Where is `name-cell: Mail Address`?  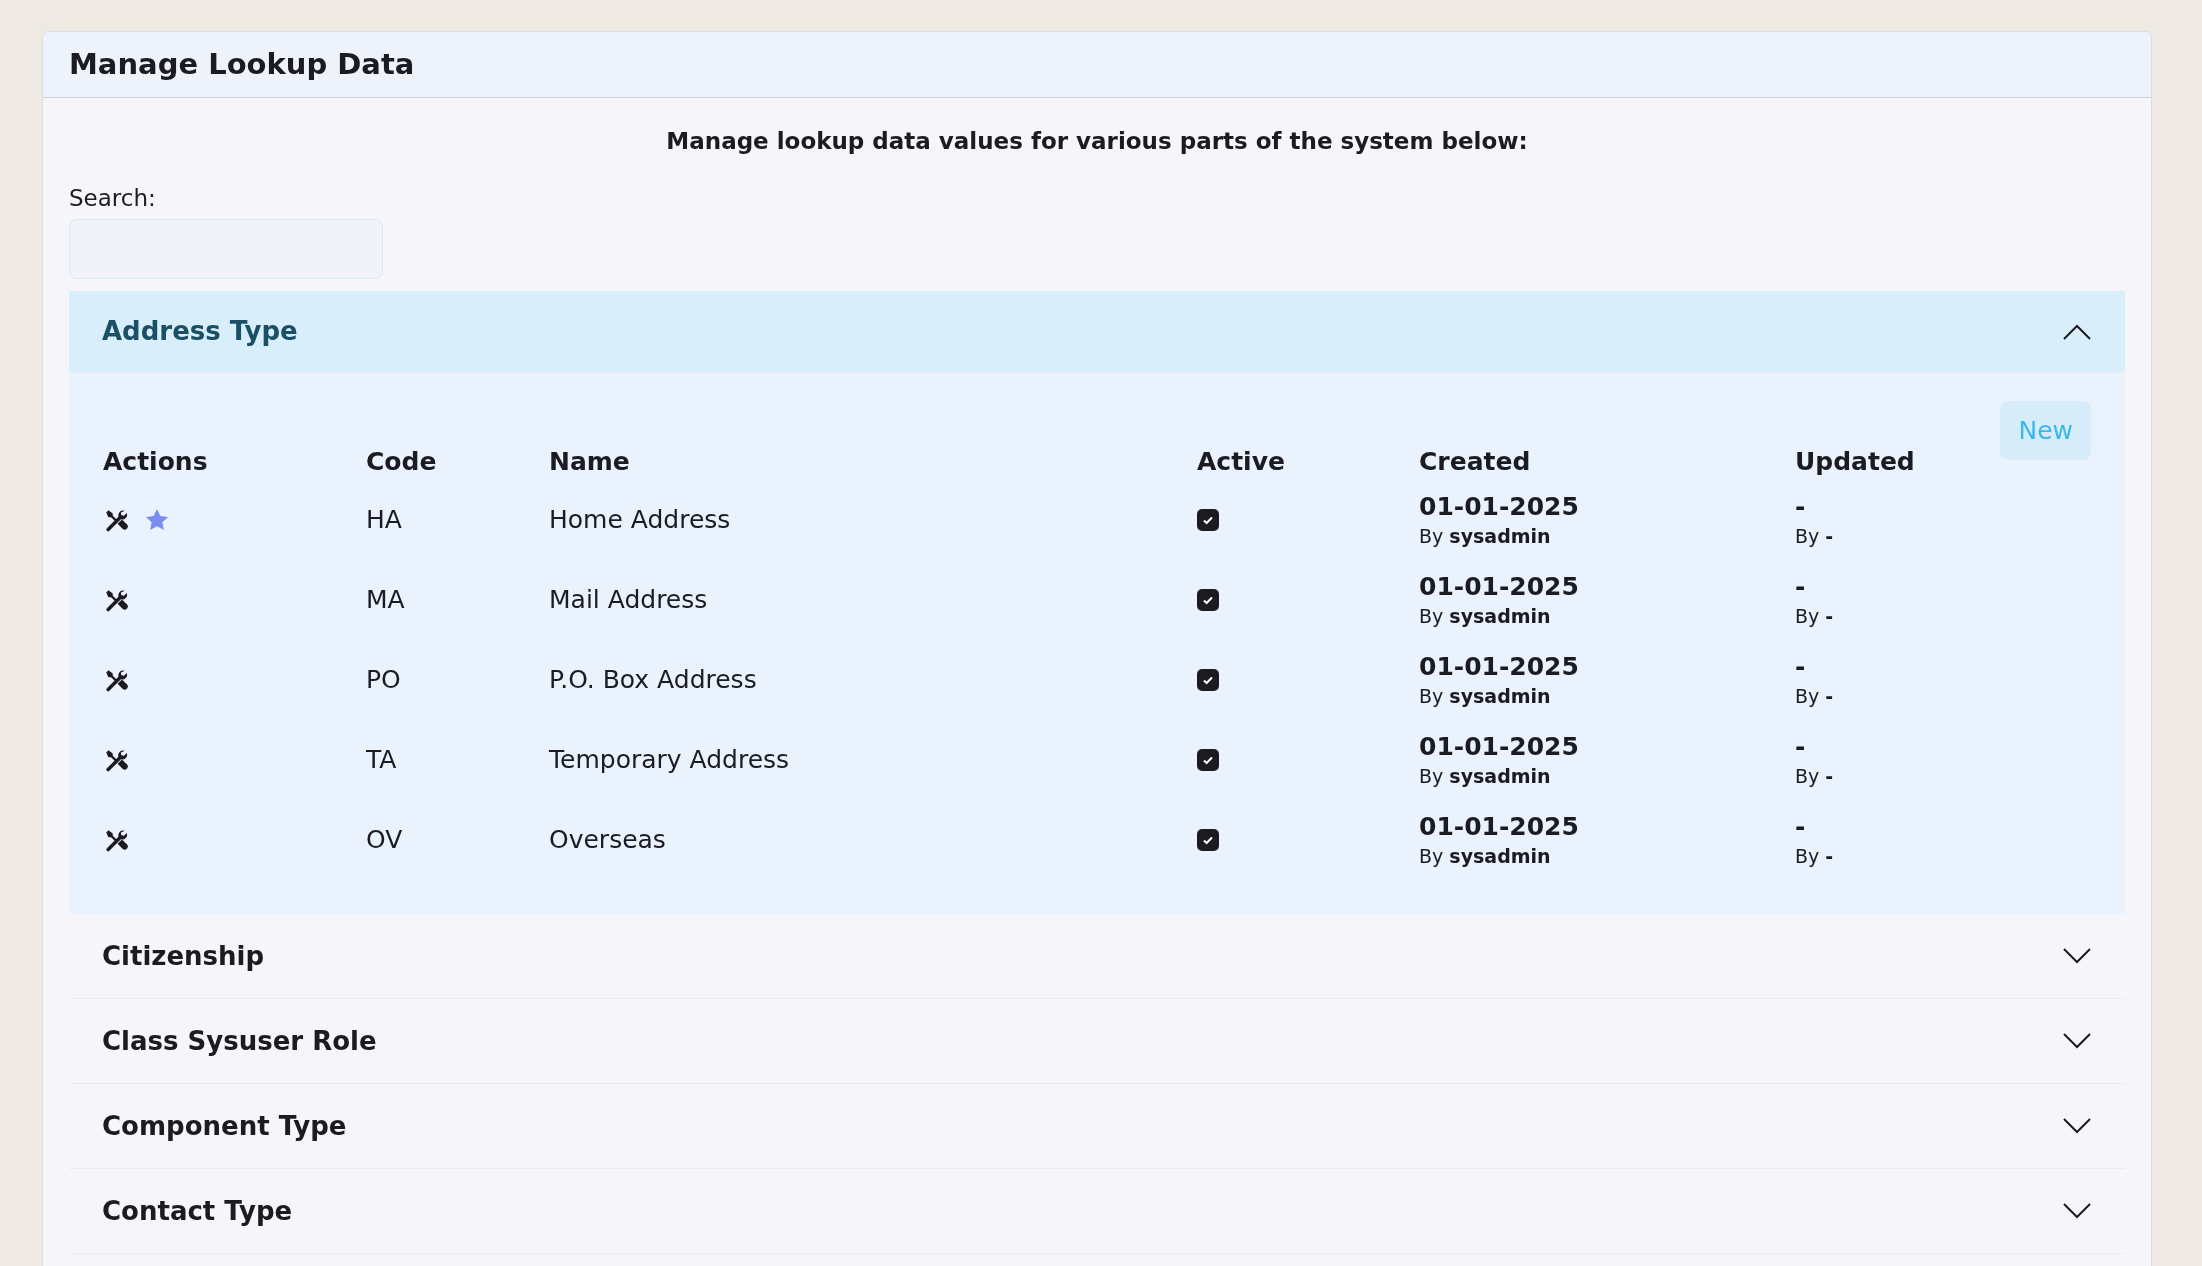
name-cell: Mail Address is located at coordinates (628, 600).